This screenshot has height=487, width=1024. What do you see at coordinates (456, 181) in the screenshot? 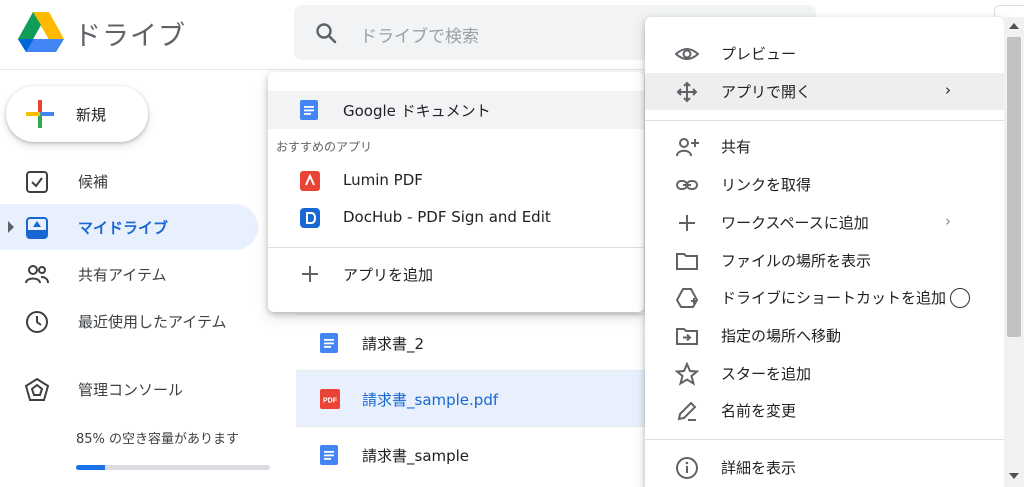
I see `menu-item-lumin-pdf: Lumin PDF` at bounding box center [456, 181].